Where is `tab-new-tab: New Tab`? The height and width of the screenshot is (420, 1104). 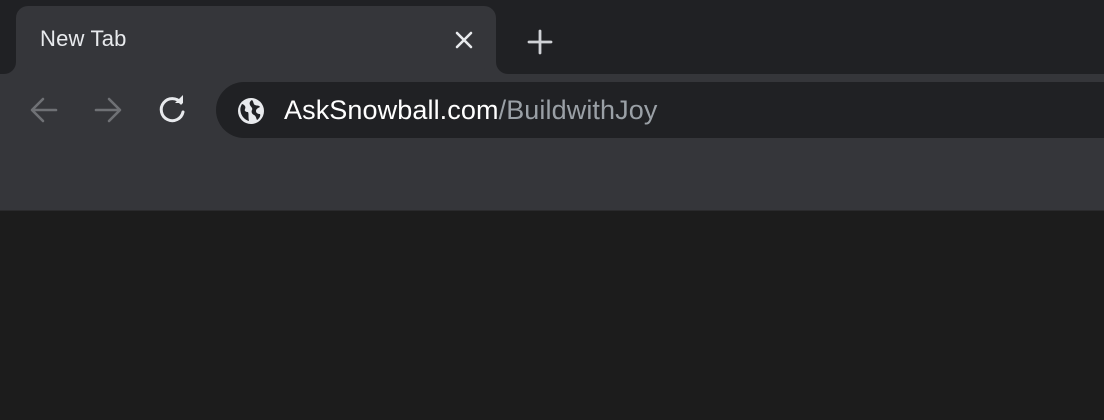 tab-new-tab: New Tab is located at coordinates (256, 40).